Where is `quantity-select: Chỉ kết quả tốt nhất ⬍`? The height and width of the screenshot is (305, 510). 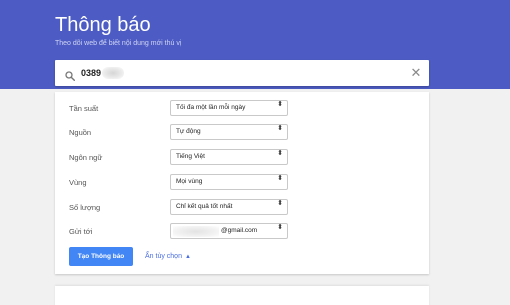 quantity-select: Chỉ kết quả tốt nhất ⬍ is located at coordinates (229, 207).